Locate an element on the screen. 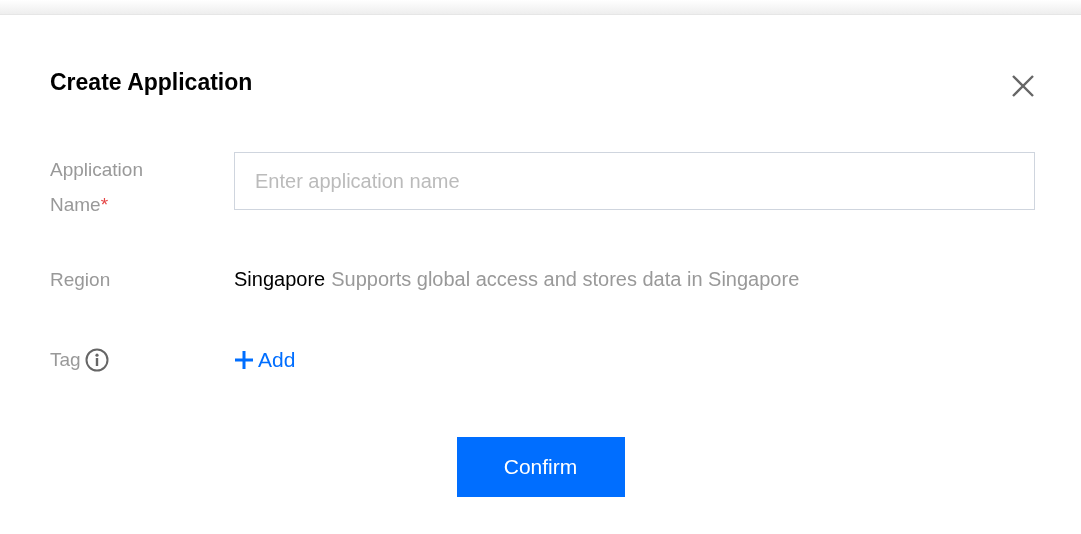 The height and width of the screenshot is (534, 1081). dialog-title: Create Application is located at coordinates (151, 82).